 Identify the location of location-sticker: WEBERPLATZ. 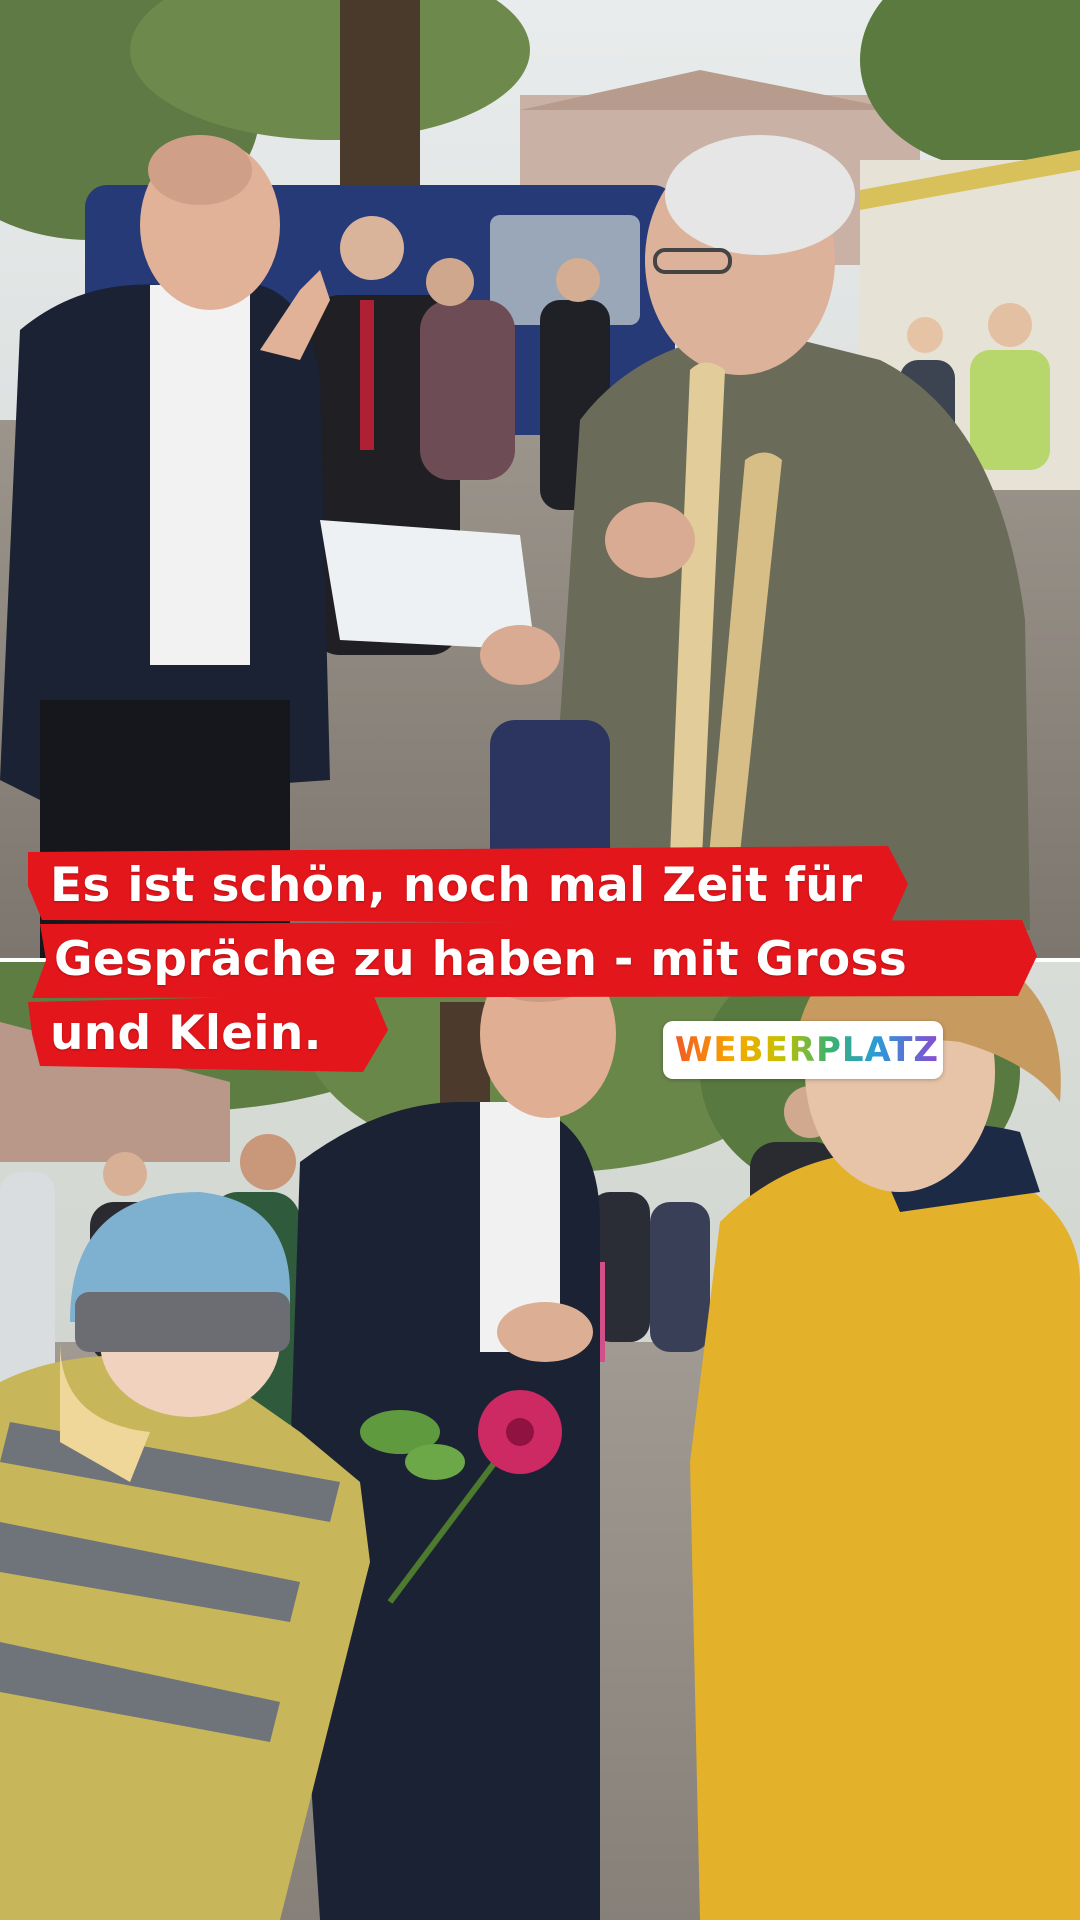
(803, 1050).